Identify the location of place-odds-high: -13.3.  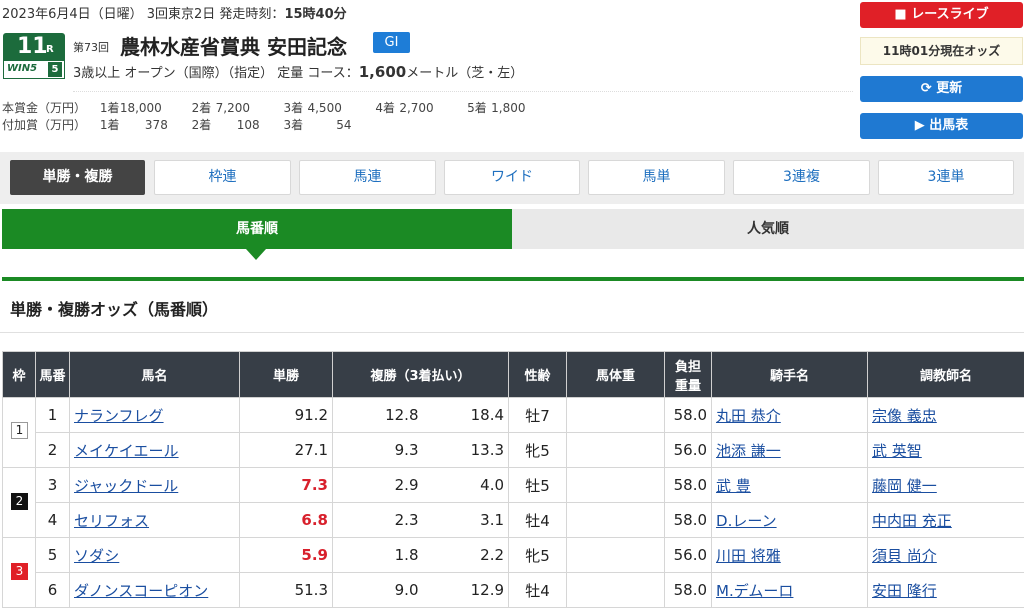
(466, 450).